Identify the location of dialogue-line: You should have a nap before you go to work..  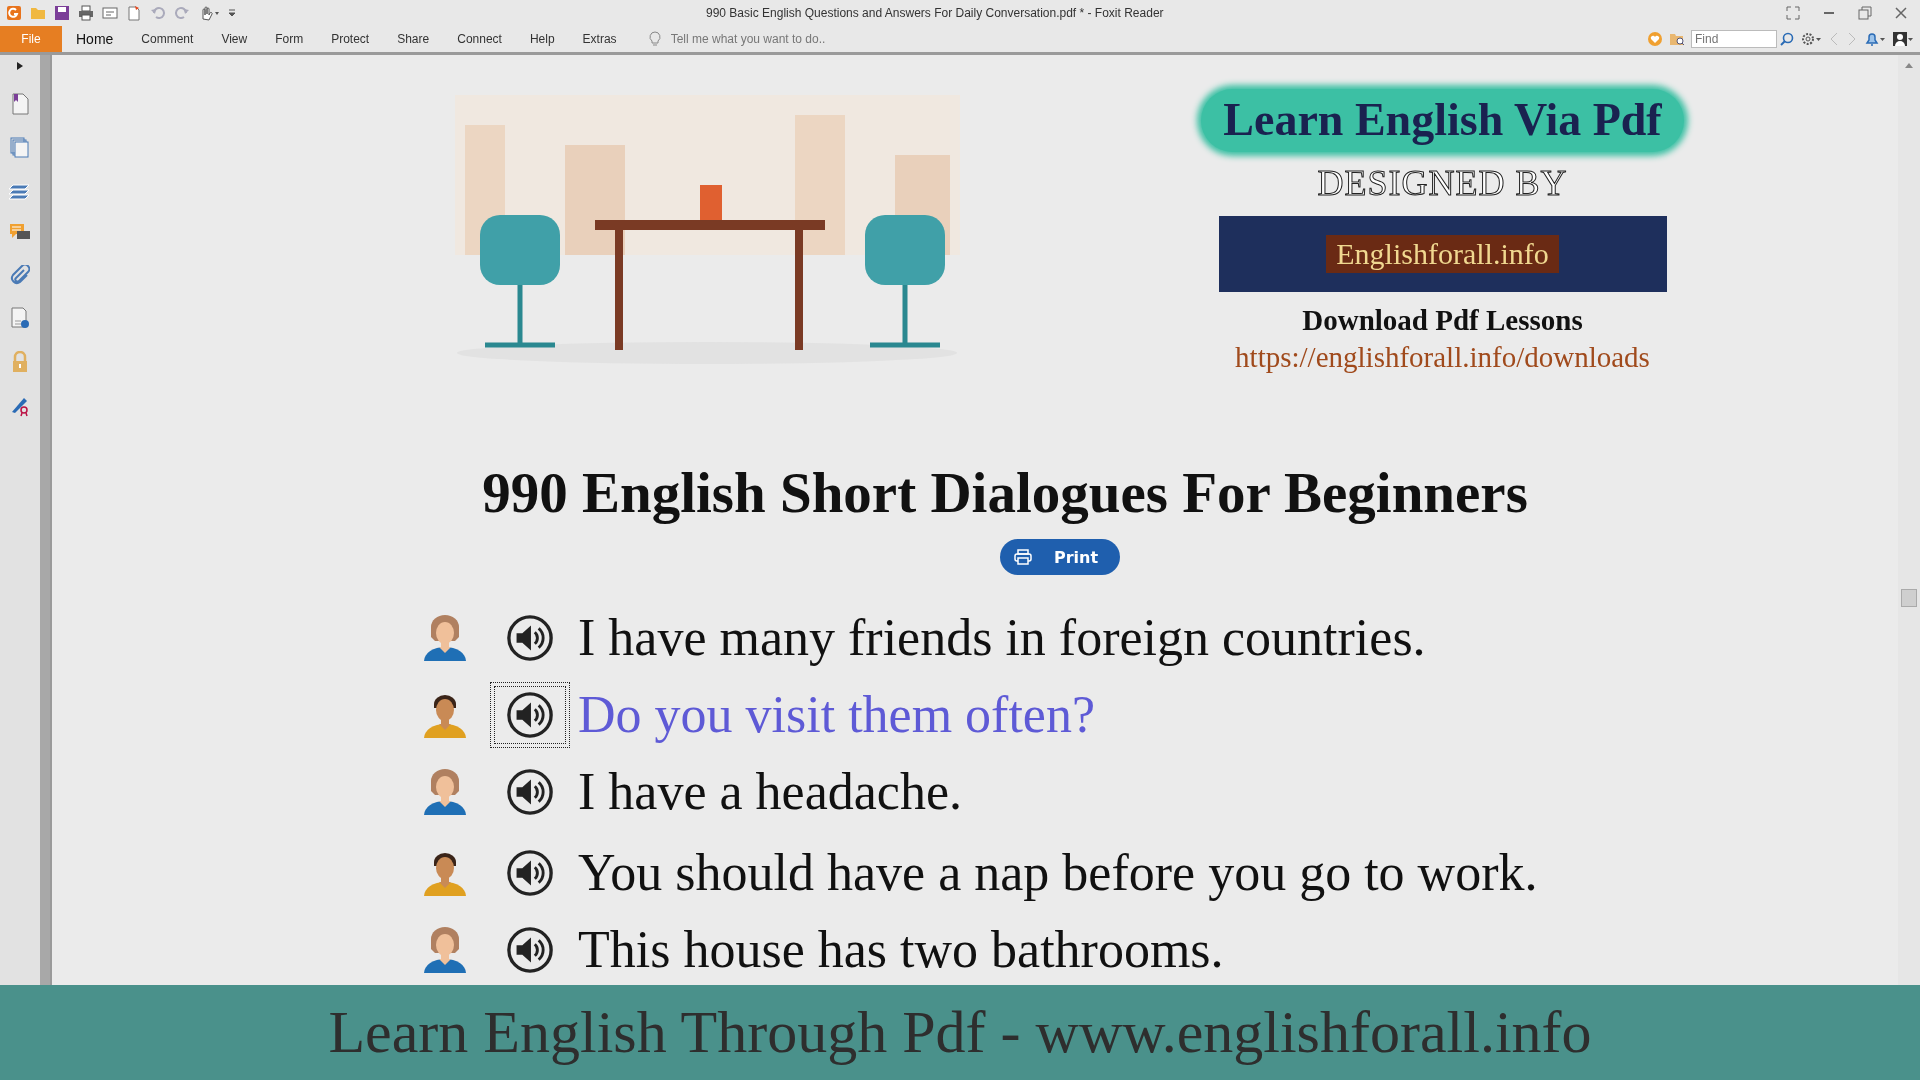
(1058, 872).